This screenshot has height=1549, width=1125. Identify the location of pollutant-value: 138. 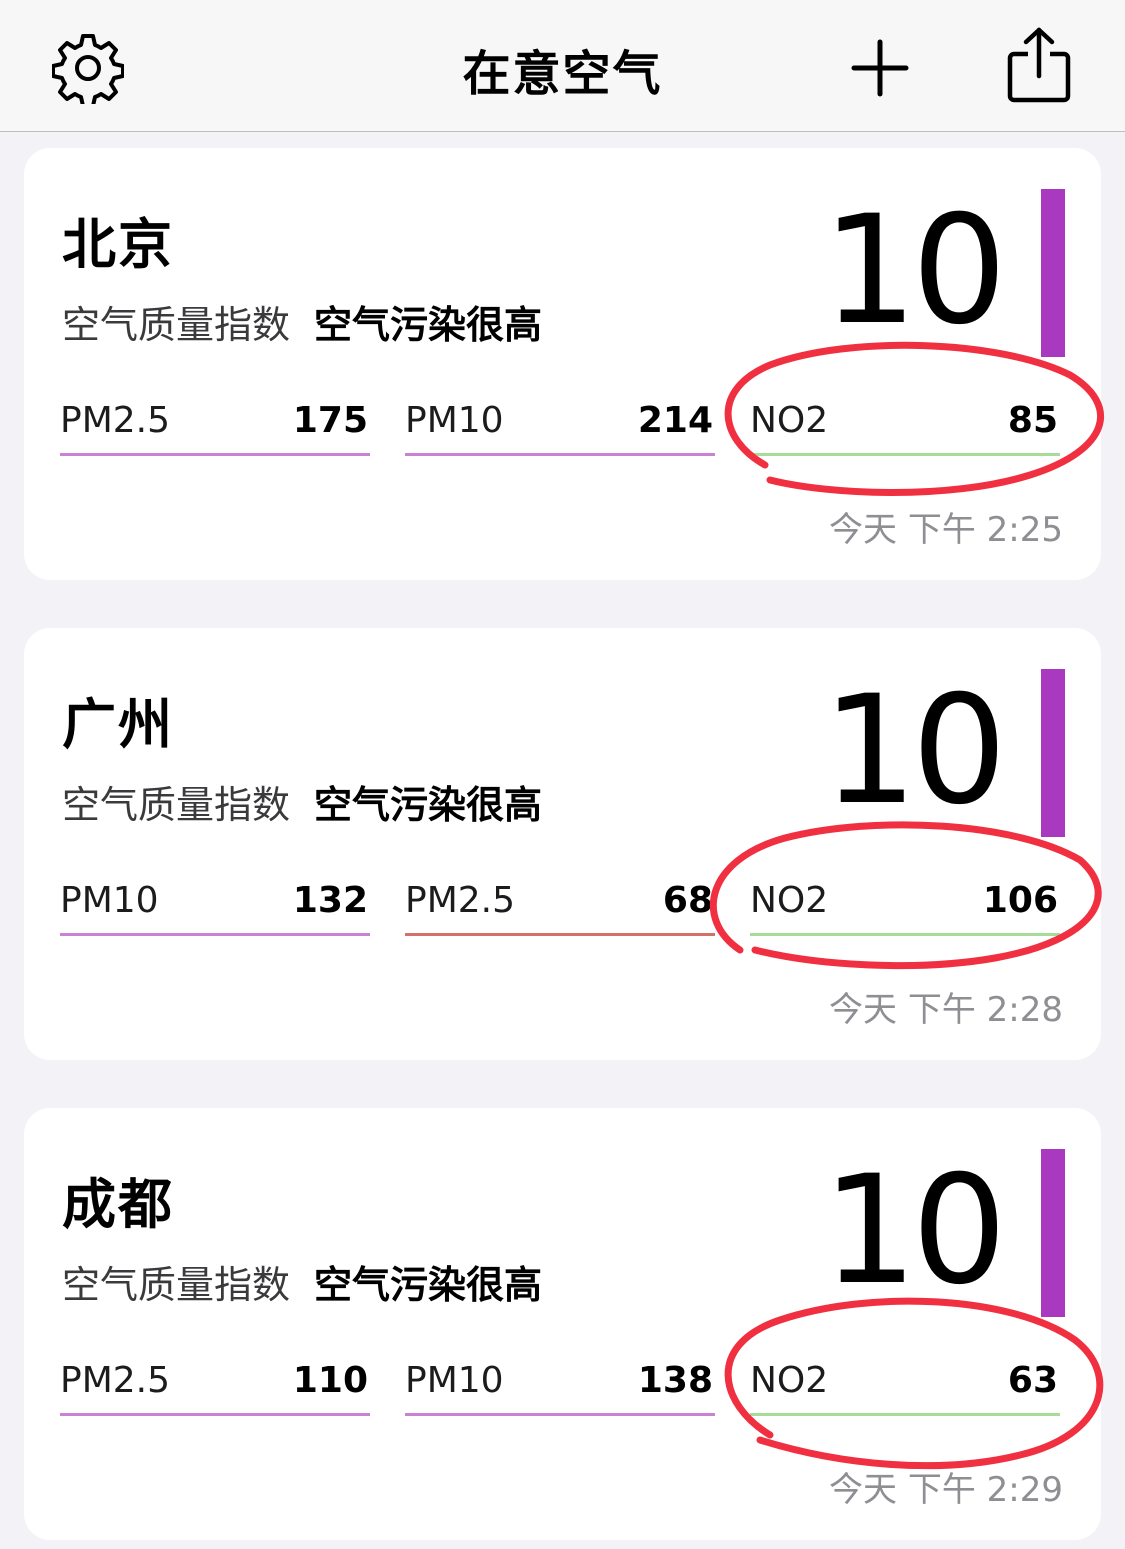
(675, 1380).